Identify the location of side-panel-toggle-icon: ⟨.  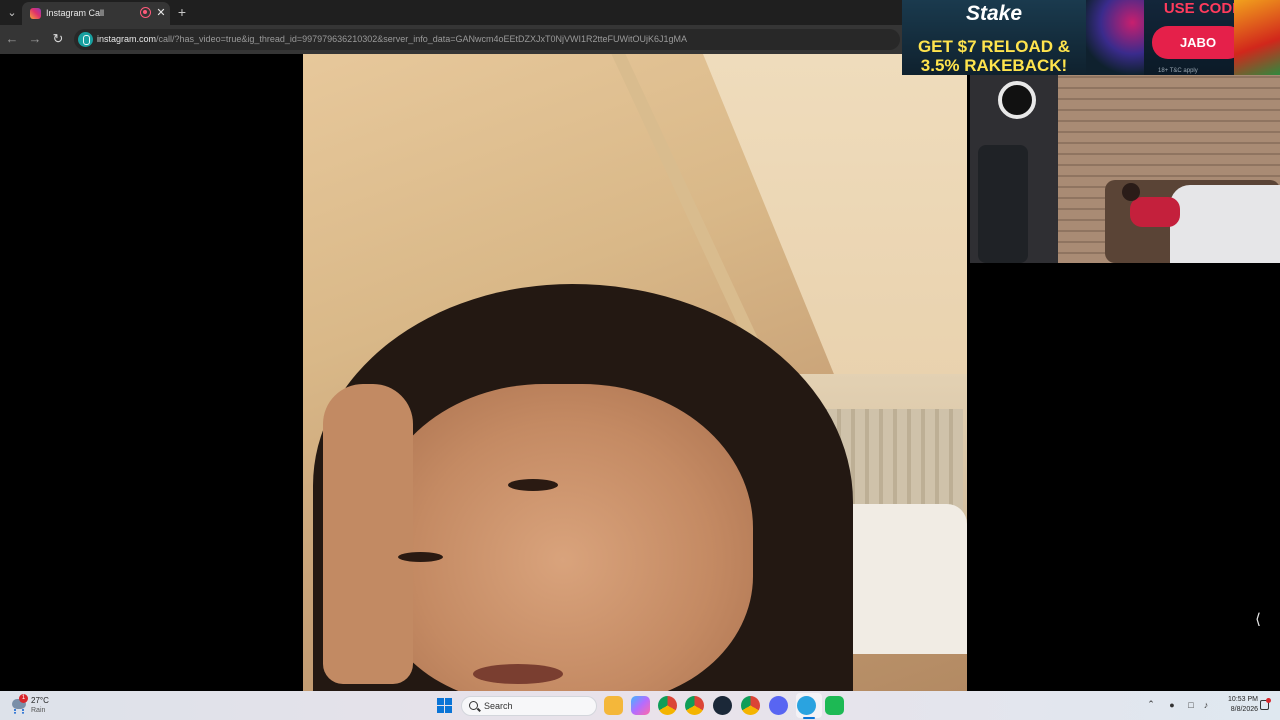
(1258, 620).